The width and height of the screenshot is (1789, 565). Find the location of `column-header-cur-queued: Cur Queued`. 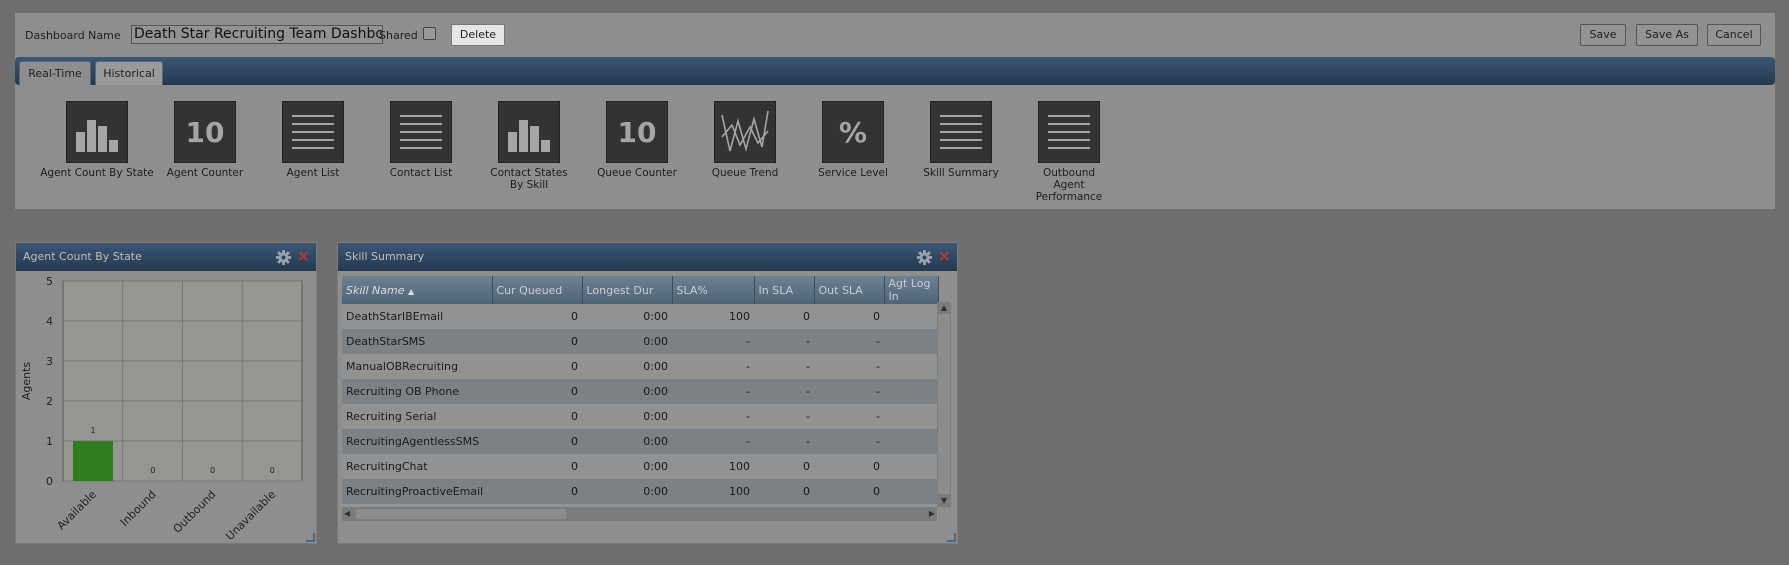

column-header-cur-queued: Cur Queued is located at coordinates (537, 290).